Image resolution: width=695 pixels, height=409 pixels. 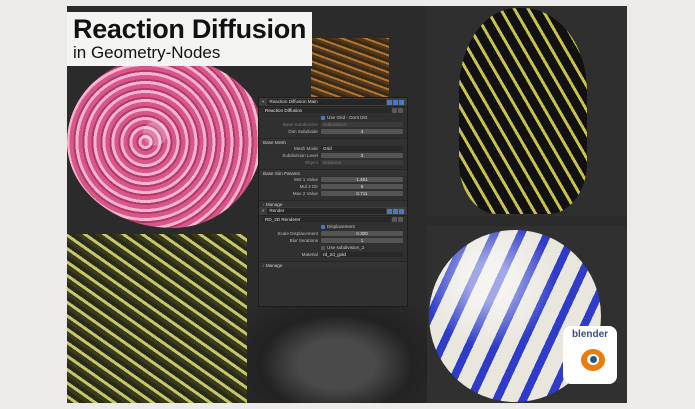 What do you see at coordinates (157, 318) in the screenshot?
I see `flat-stripes-render` at bounding box center [157, 318].